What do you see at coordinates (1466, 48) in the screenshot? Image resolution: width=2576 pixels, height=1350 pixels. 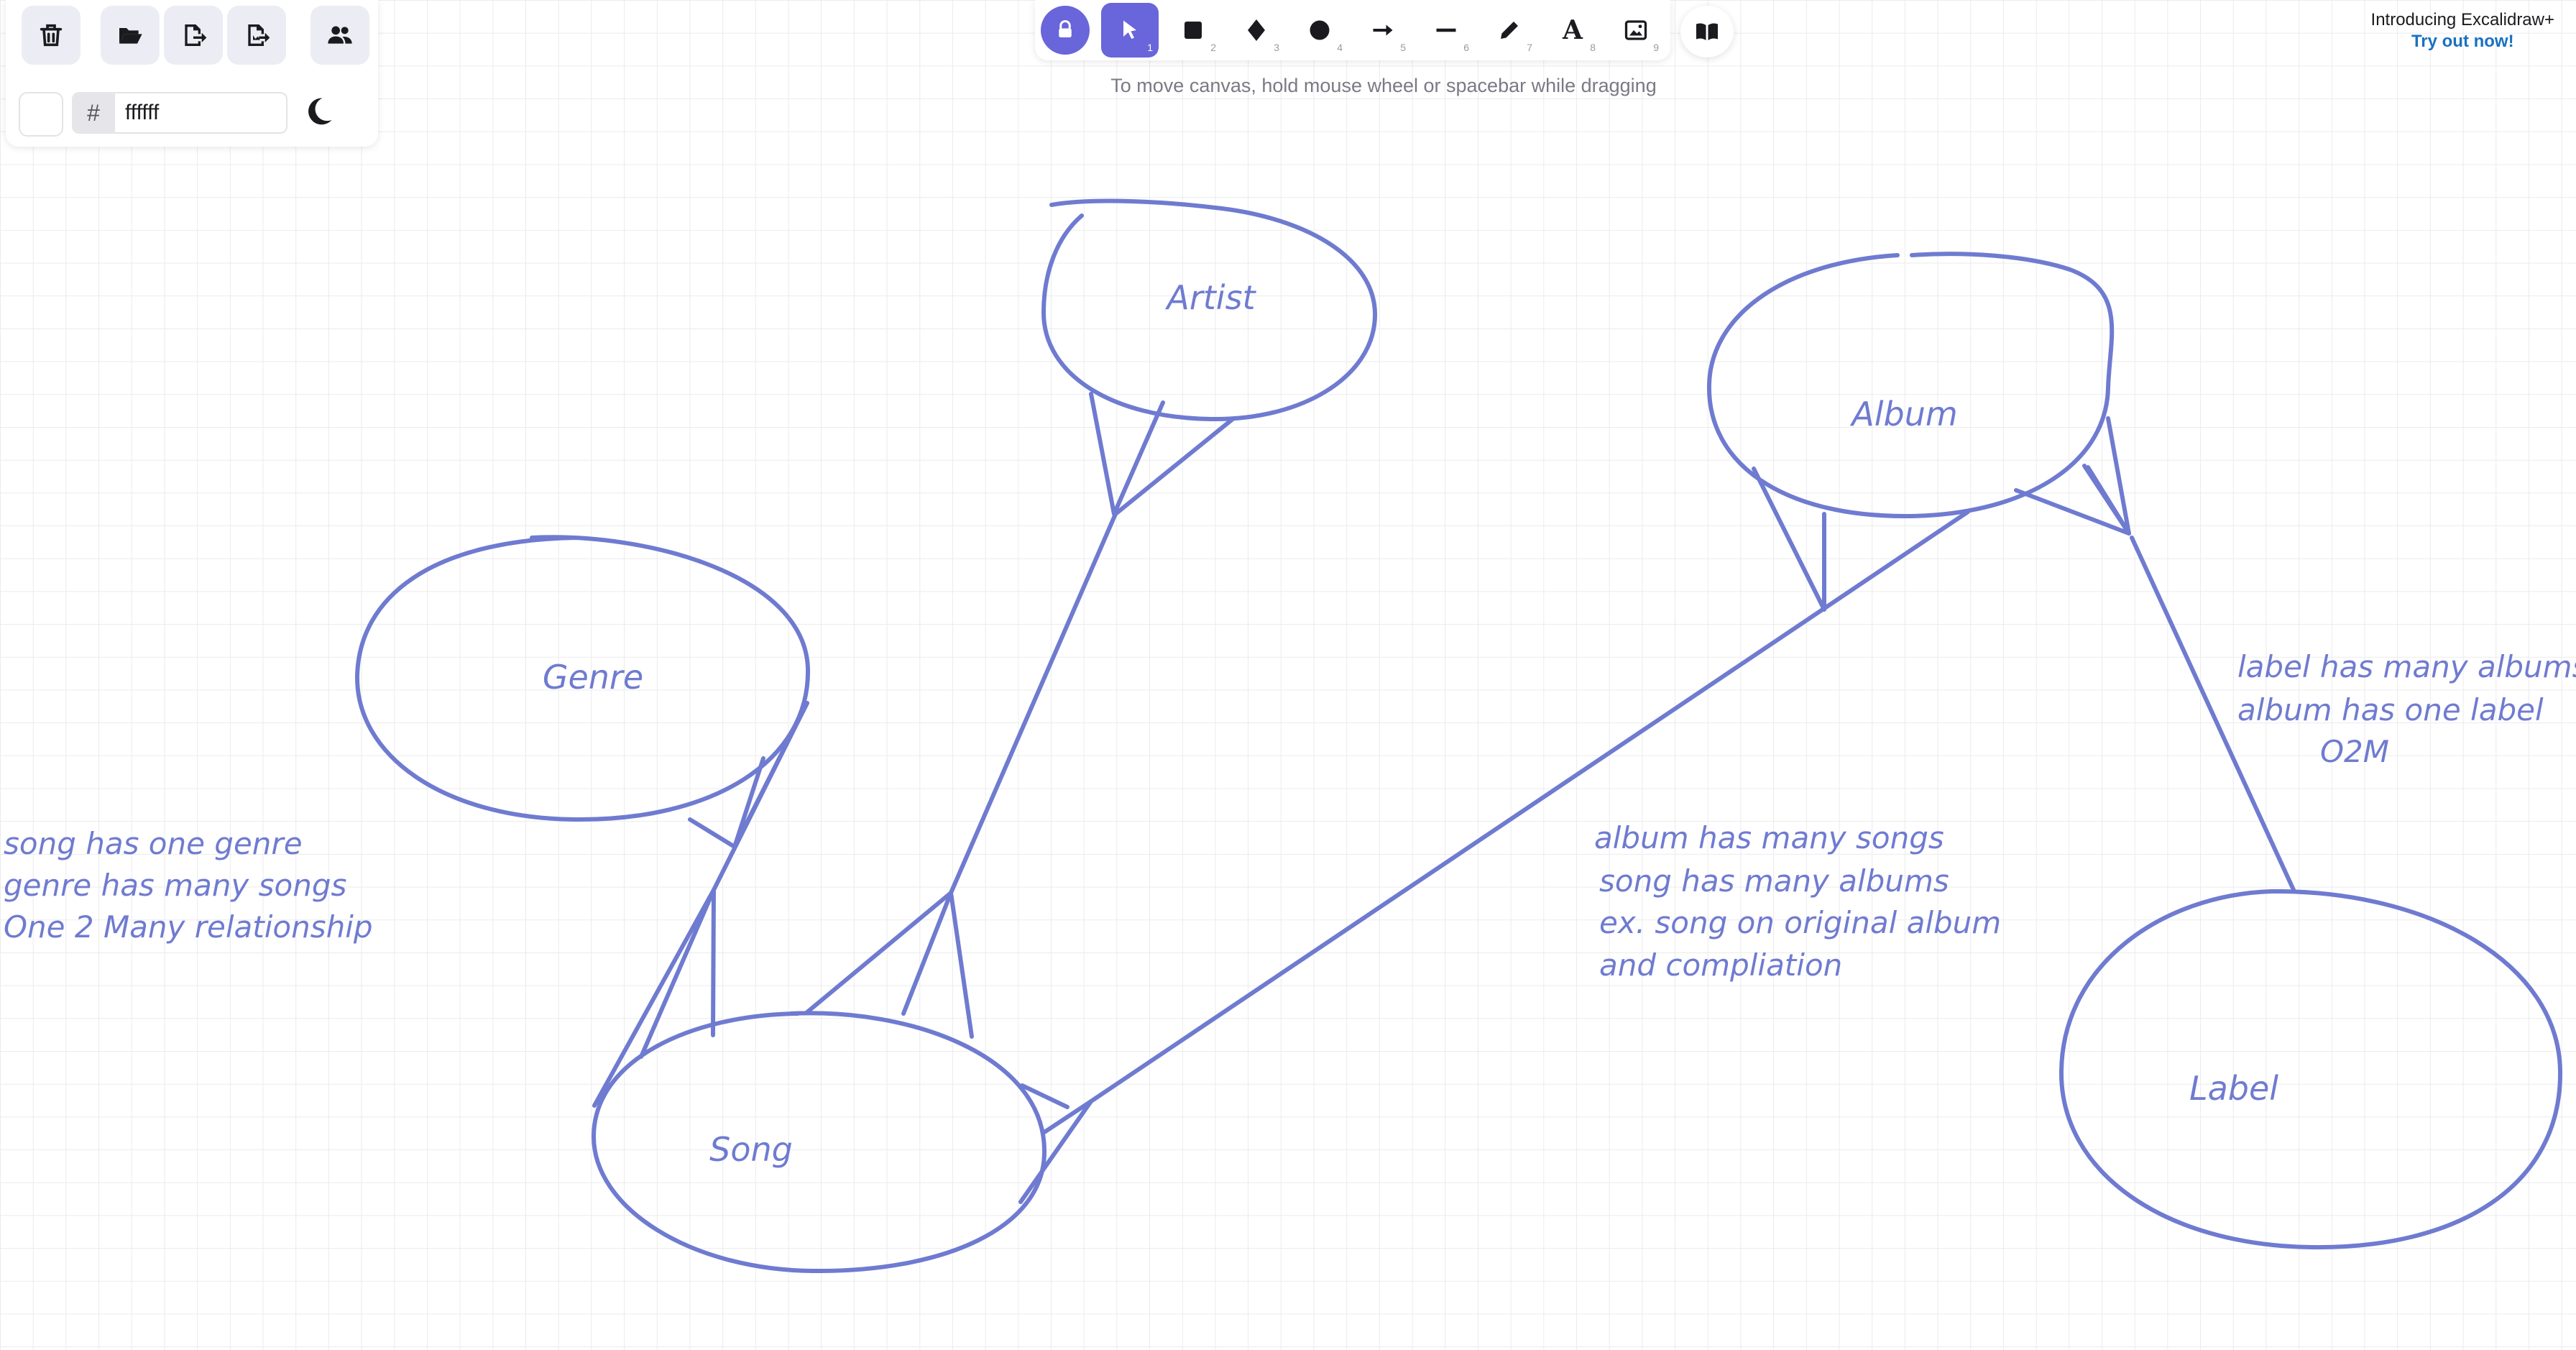 I see `tool-key: 6` at bounding box center [1466, 48].